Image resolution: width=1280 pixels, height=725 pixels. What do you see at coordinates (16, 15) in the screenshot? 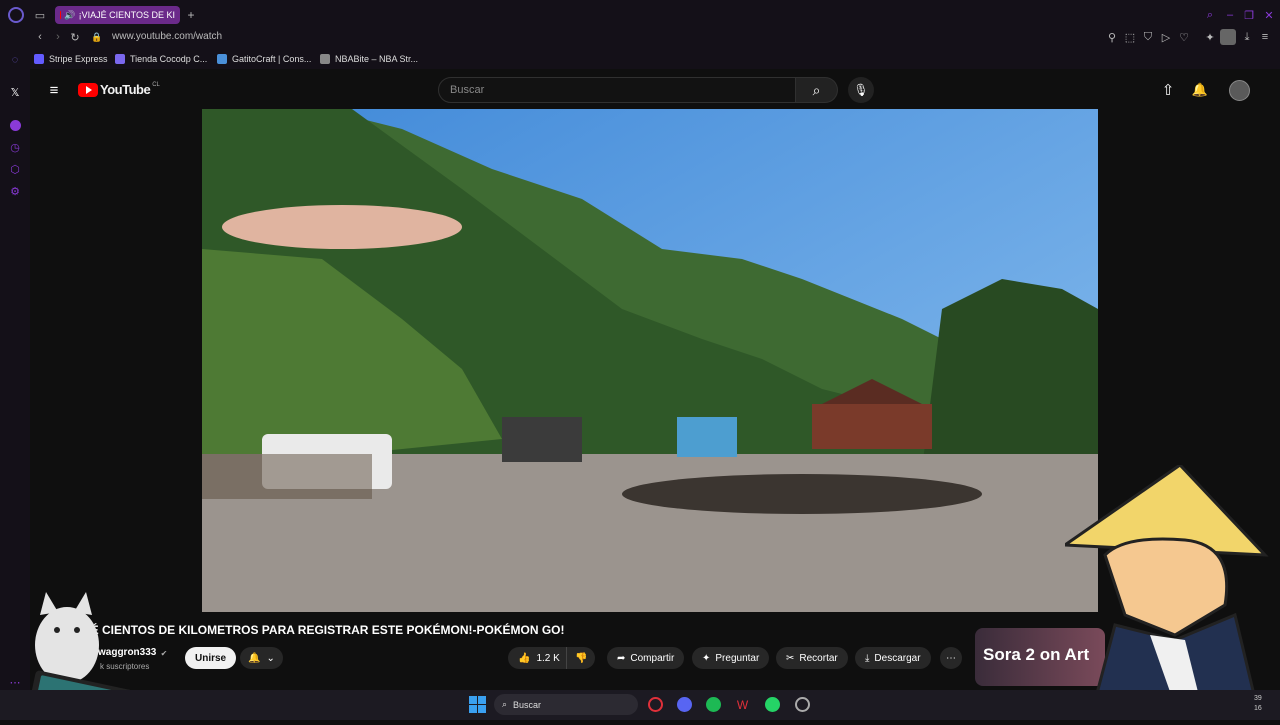
I see `opera-logo-icon` at bounding box center [16, 15].